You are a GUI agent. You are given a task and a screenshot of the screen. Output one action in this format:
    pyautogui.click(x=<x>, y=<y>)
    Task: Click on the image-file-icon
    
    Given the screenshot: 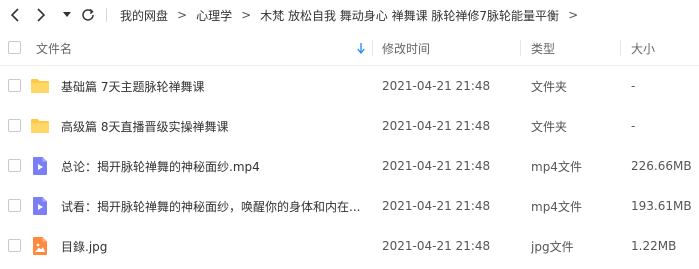 What is the action you would take?
    pyautogui.click(x=40, y=246)
    